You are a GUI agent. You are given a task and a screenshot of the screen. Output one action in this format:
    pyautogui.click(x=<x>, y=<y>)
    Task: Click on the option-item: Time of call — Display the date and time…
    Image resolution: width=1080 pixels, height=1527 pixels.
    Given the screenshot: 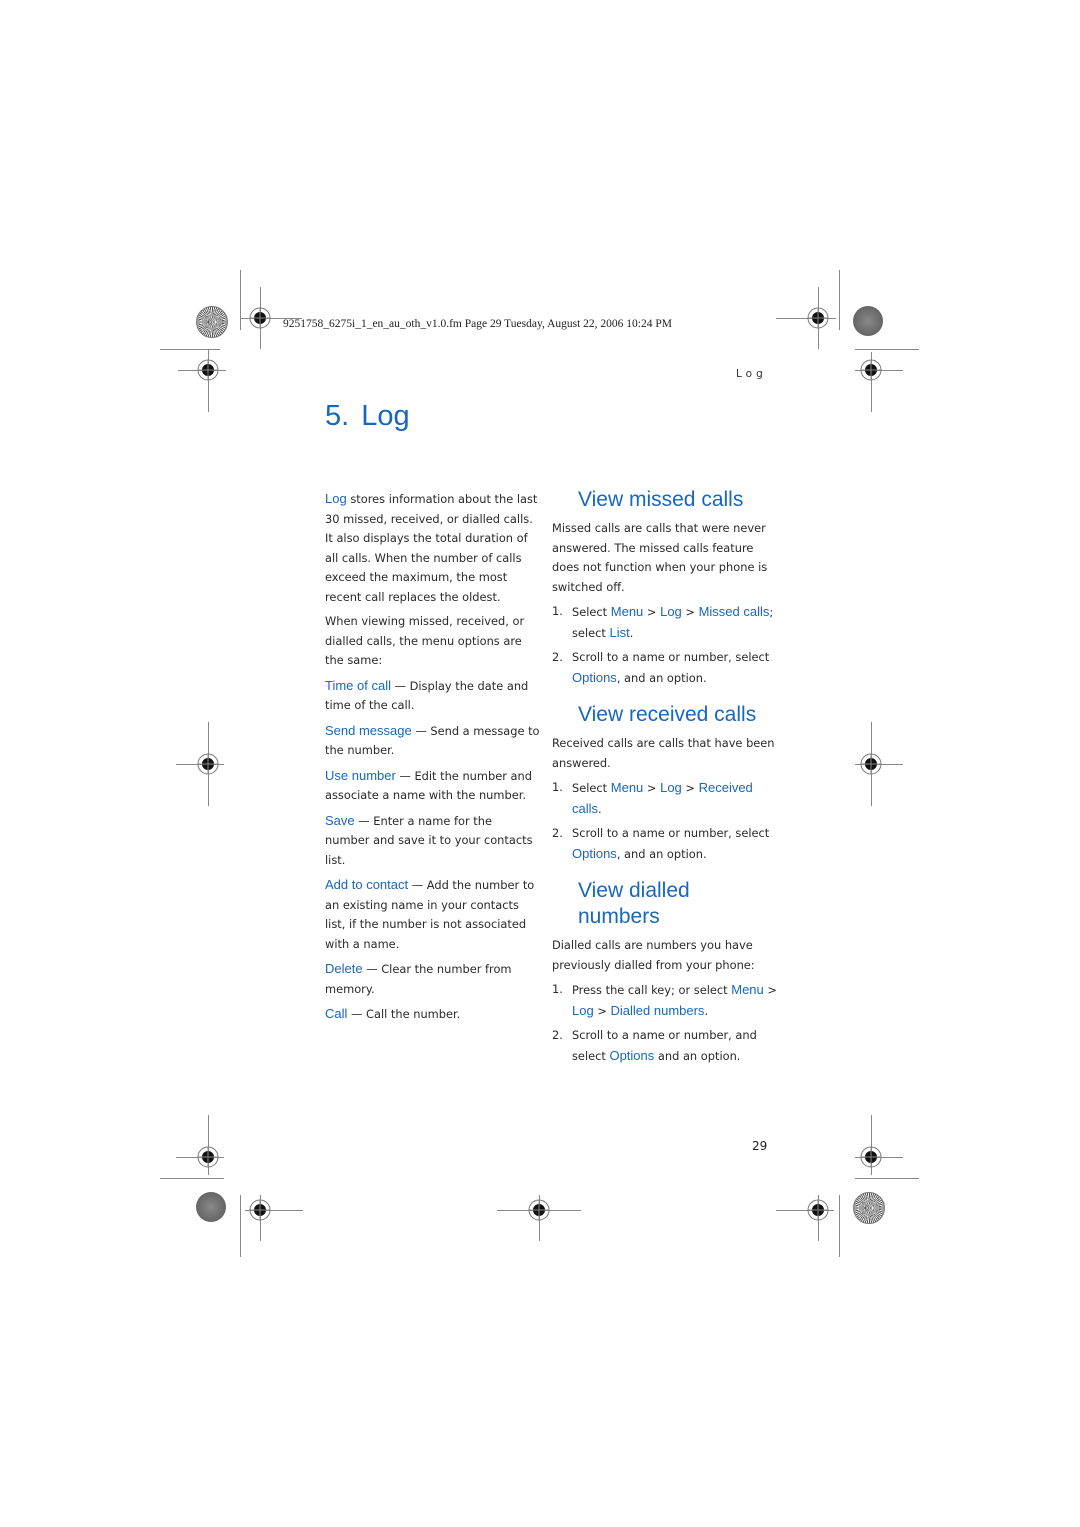 What is the action you would take?
    pyautogui.click(x=432, y=696)
    